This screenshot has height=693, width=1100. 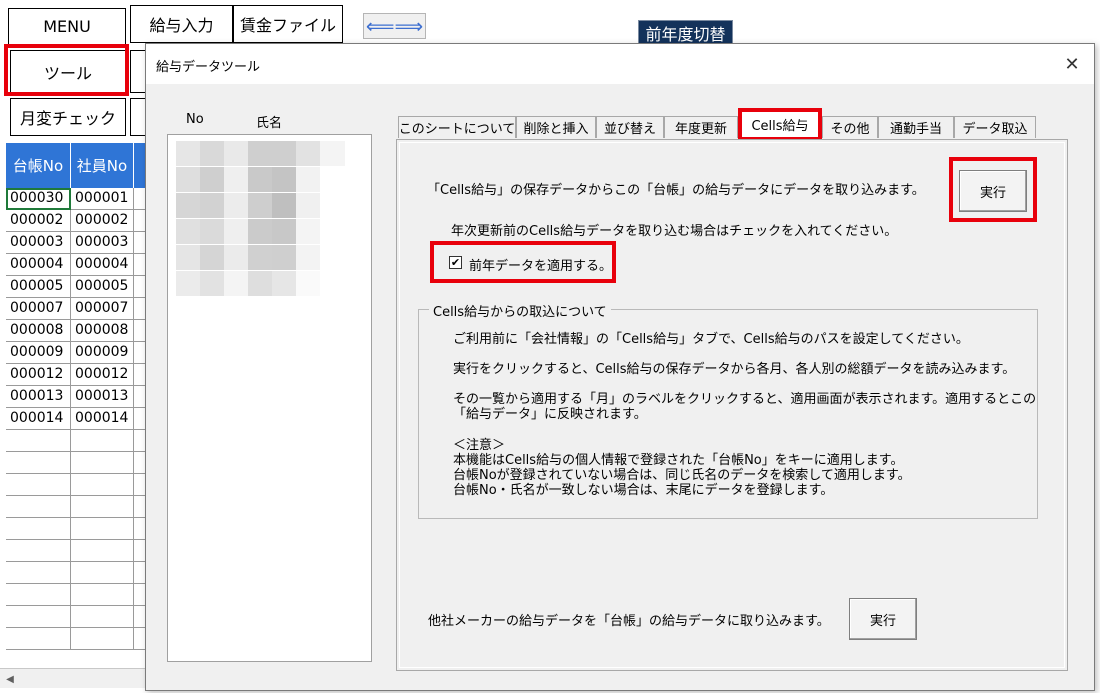 What do you see at coordinates (269, 398) in the screenshot?
I see `employee-listbox` at bounding box center [269, 398].